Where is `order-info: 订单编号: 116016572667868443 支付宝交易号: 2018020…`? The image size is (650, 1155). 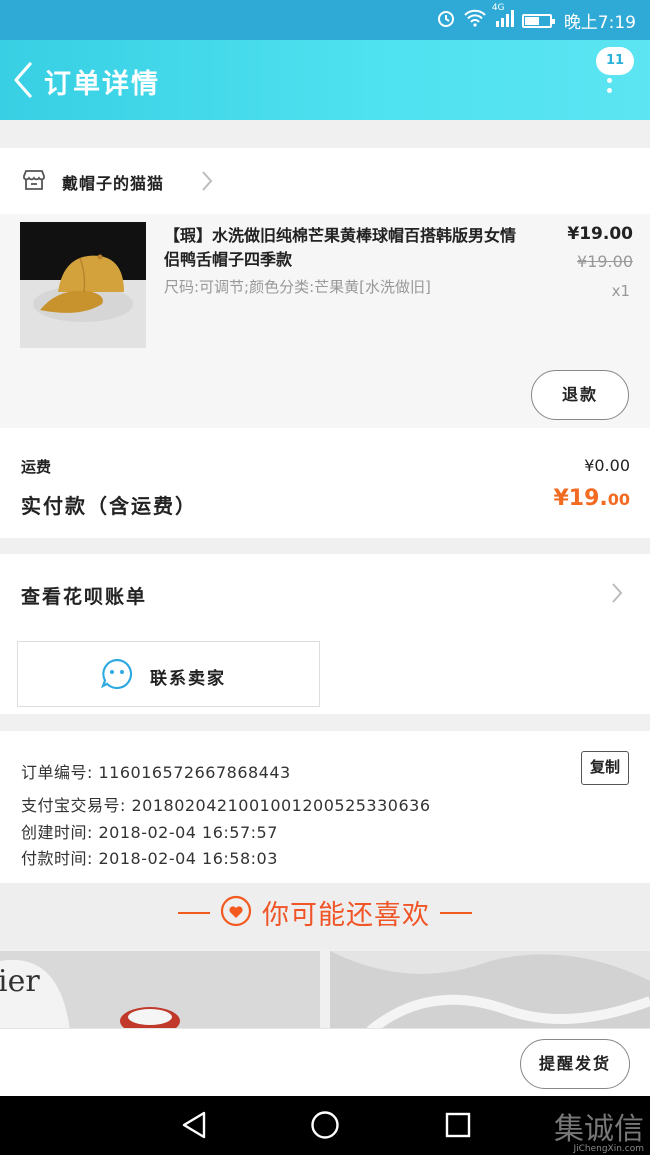
order-info: 订单编号: 116016572667868443 支付宝交易号: 2018020… is located at coordinates (325, 807).